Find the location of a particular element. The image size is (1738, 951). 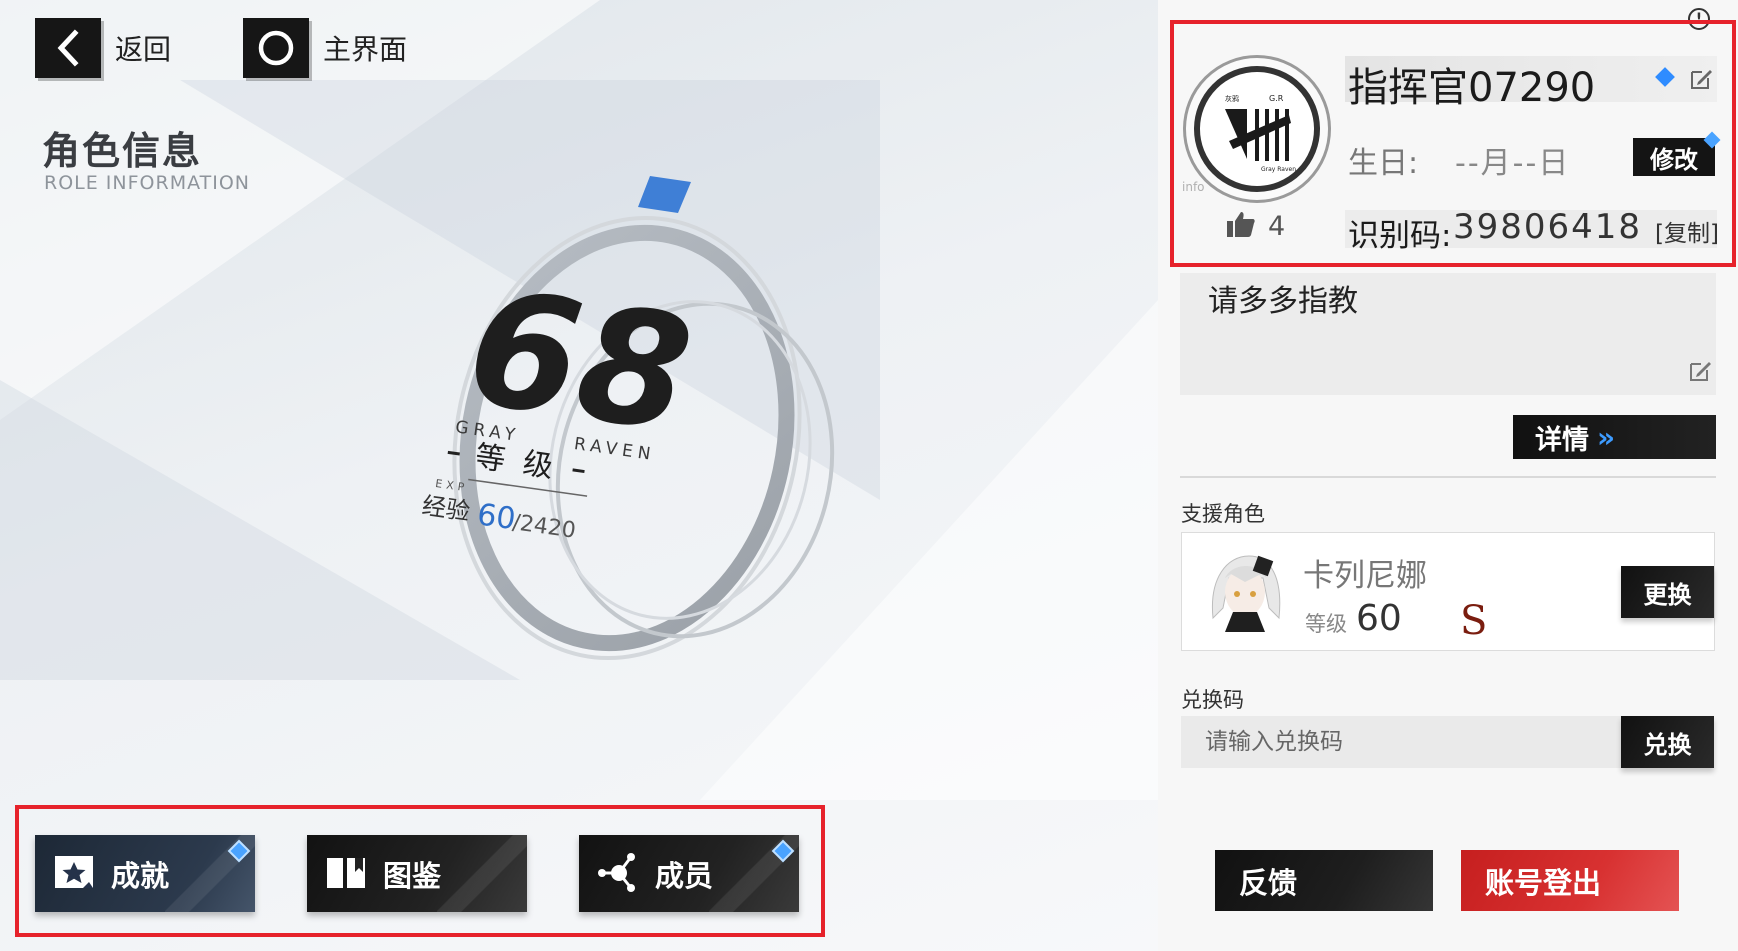

divider is located at coordinates (1448, 477).